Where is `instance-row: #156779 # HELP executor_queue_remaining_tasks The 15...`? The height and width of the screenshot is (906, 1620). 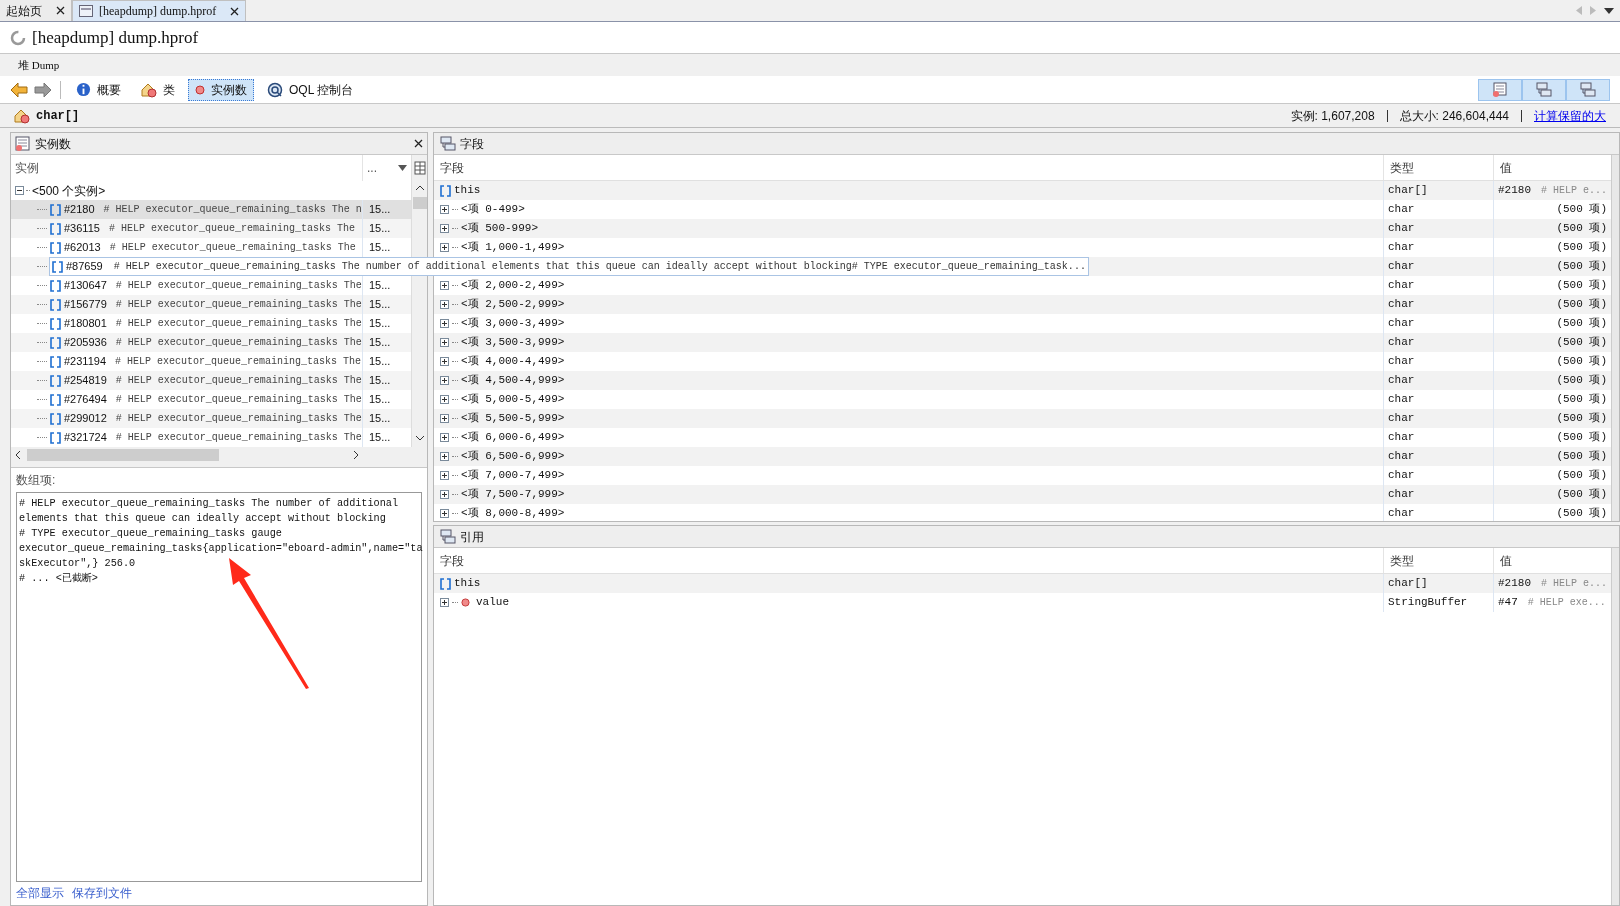 instance-row: #156779 # HELP executor_queue_remaining_tasks The 15... is located at coordinates (211, 304).